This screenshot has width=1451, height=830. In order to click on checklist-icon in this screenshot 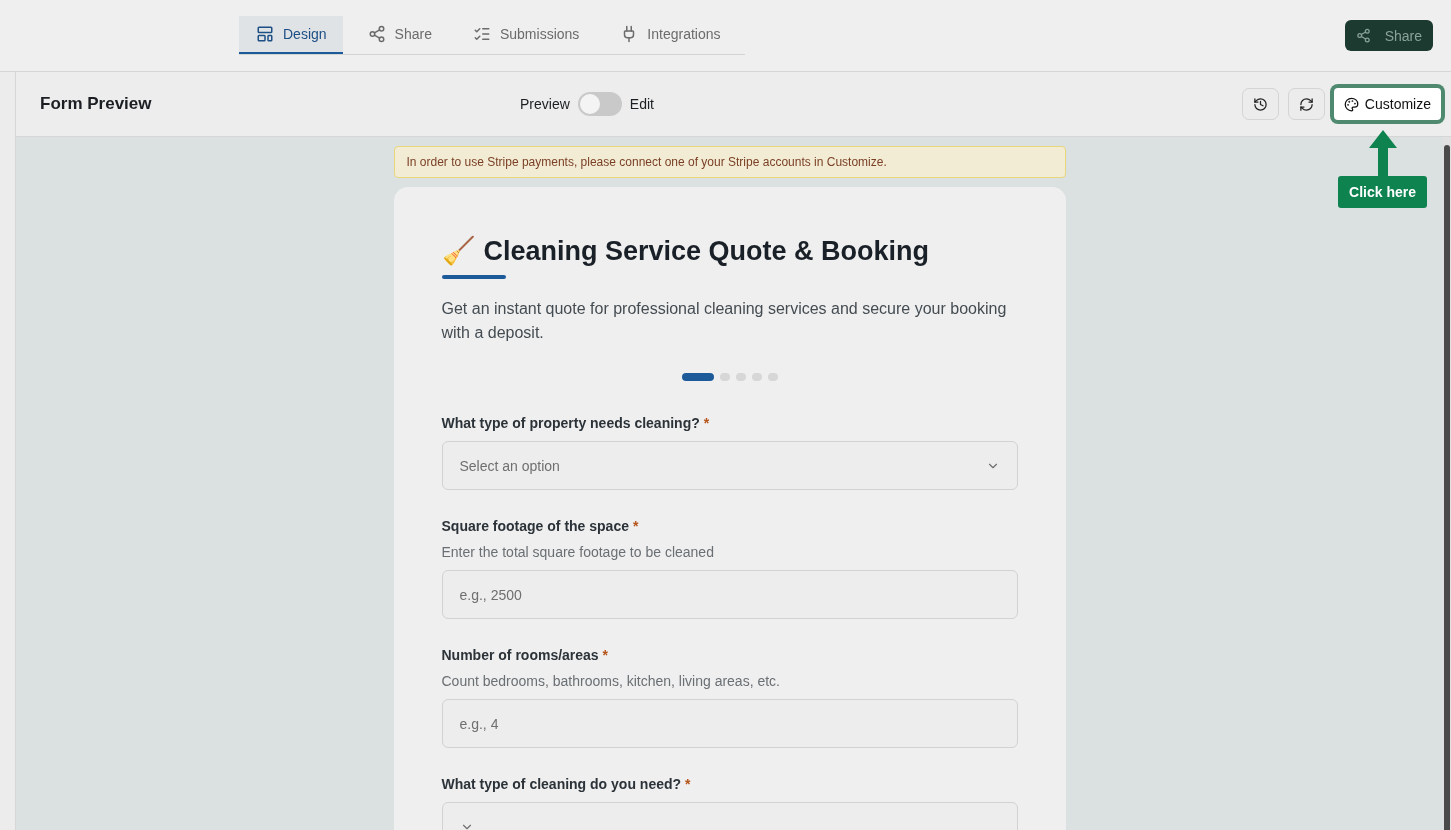, I will do `click(481, 34)`.